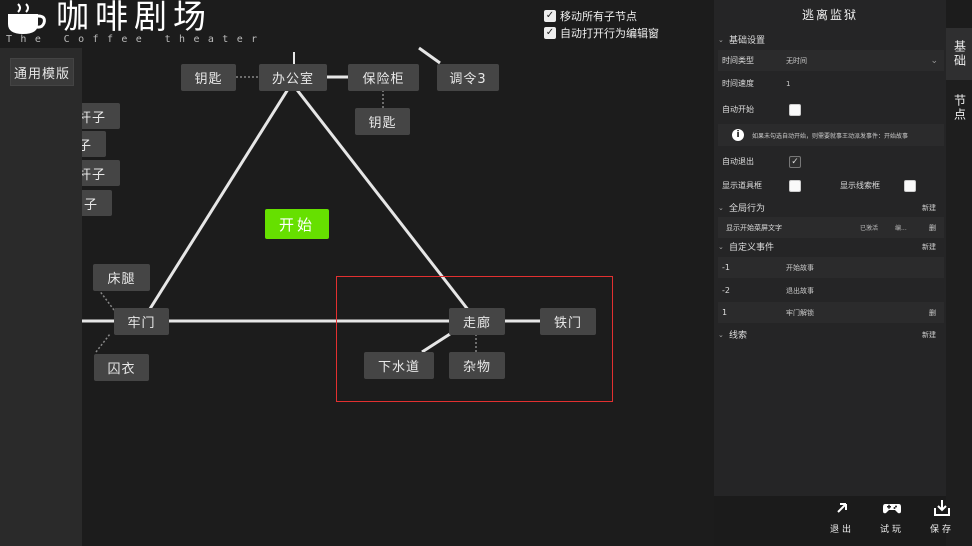  What do you see at coordinates (892, 509) in the screenshot?
I see `gamepad-icon` at bounding box center [892, 509].